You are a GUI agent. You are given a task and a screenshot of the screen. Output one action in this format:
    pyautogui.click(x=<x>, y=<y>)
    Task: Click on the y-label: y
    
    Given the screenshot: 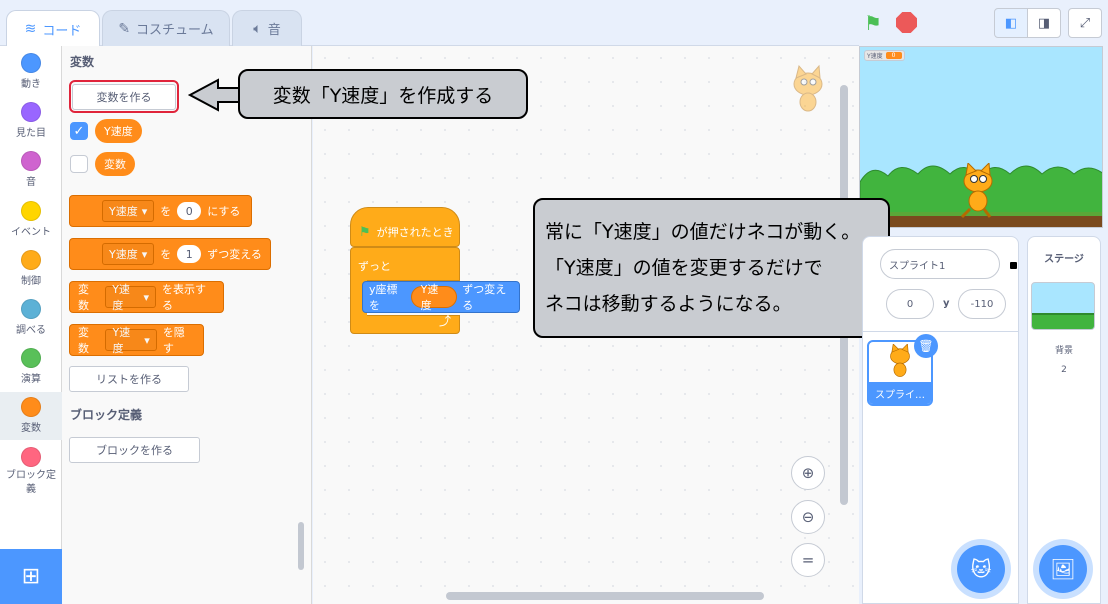 What is the action you would take?
    pyautogui.click(x=946, y=303)
    